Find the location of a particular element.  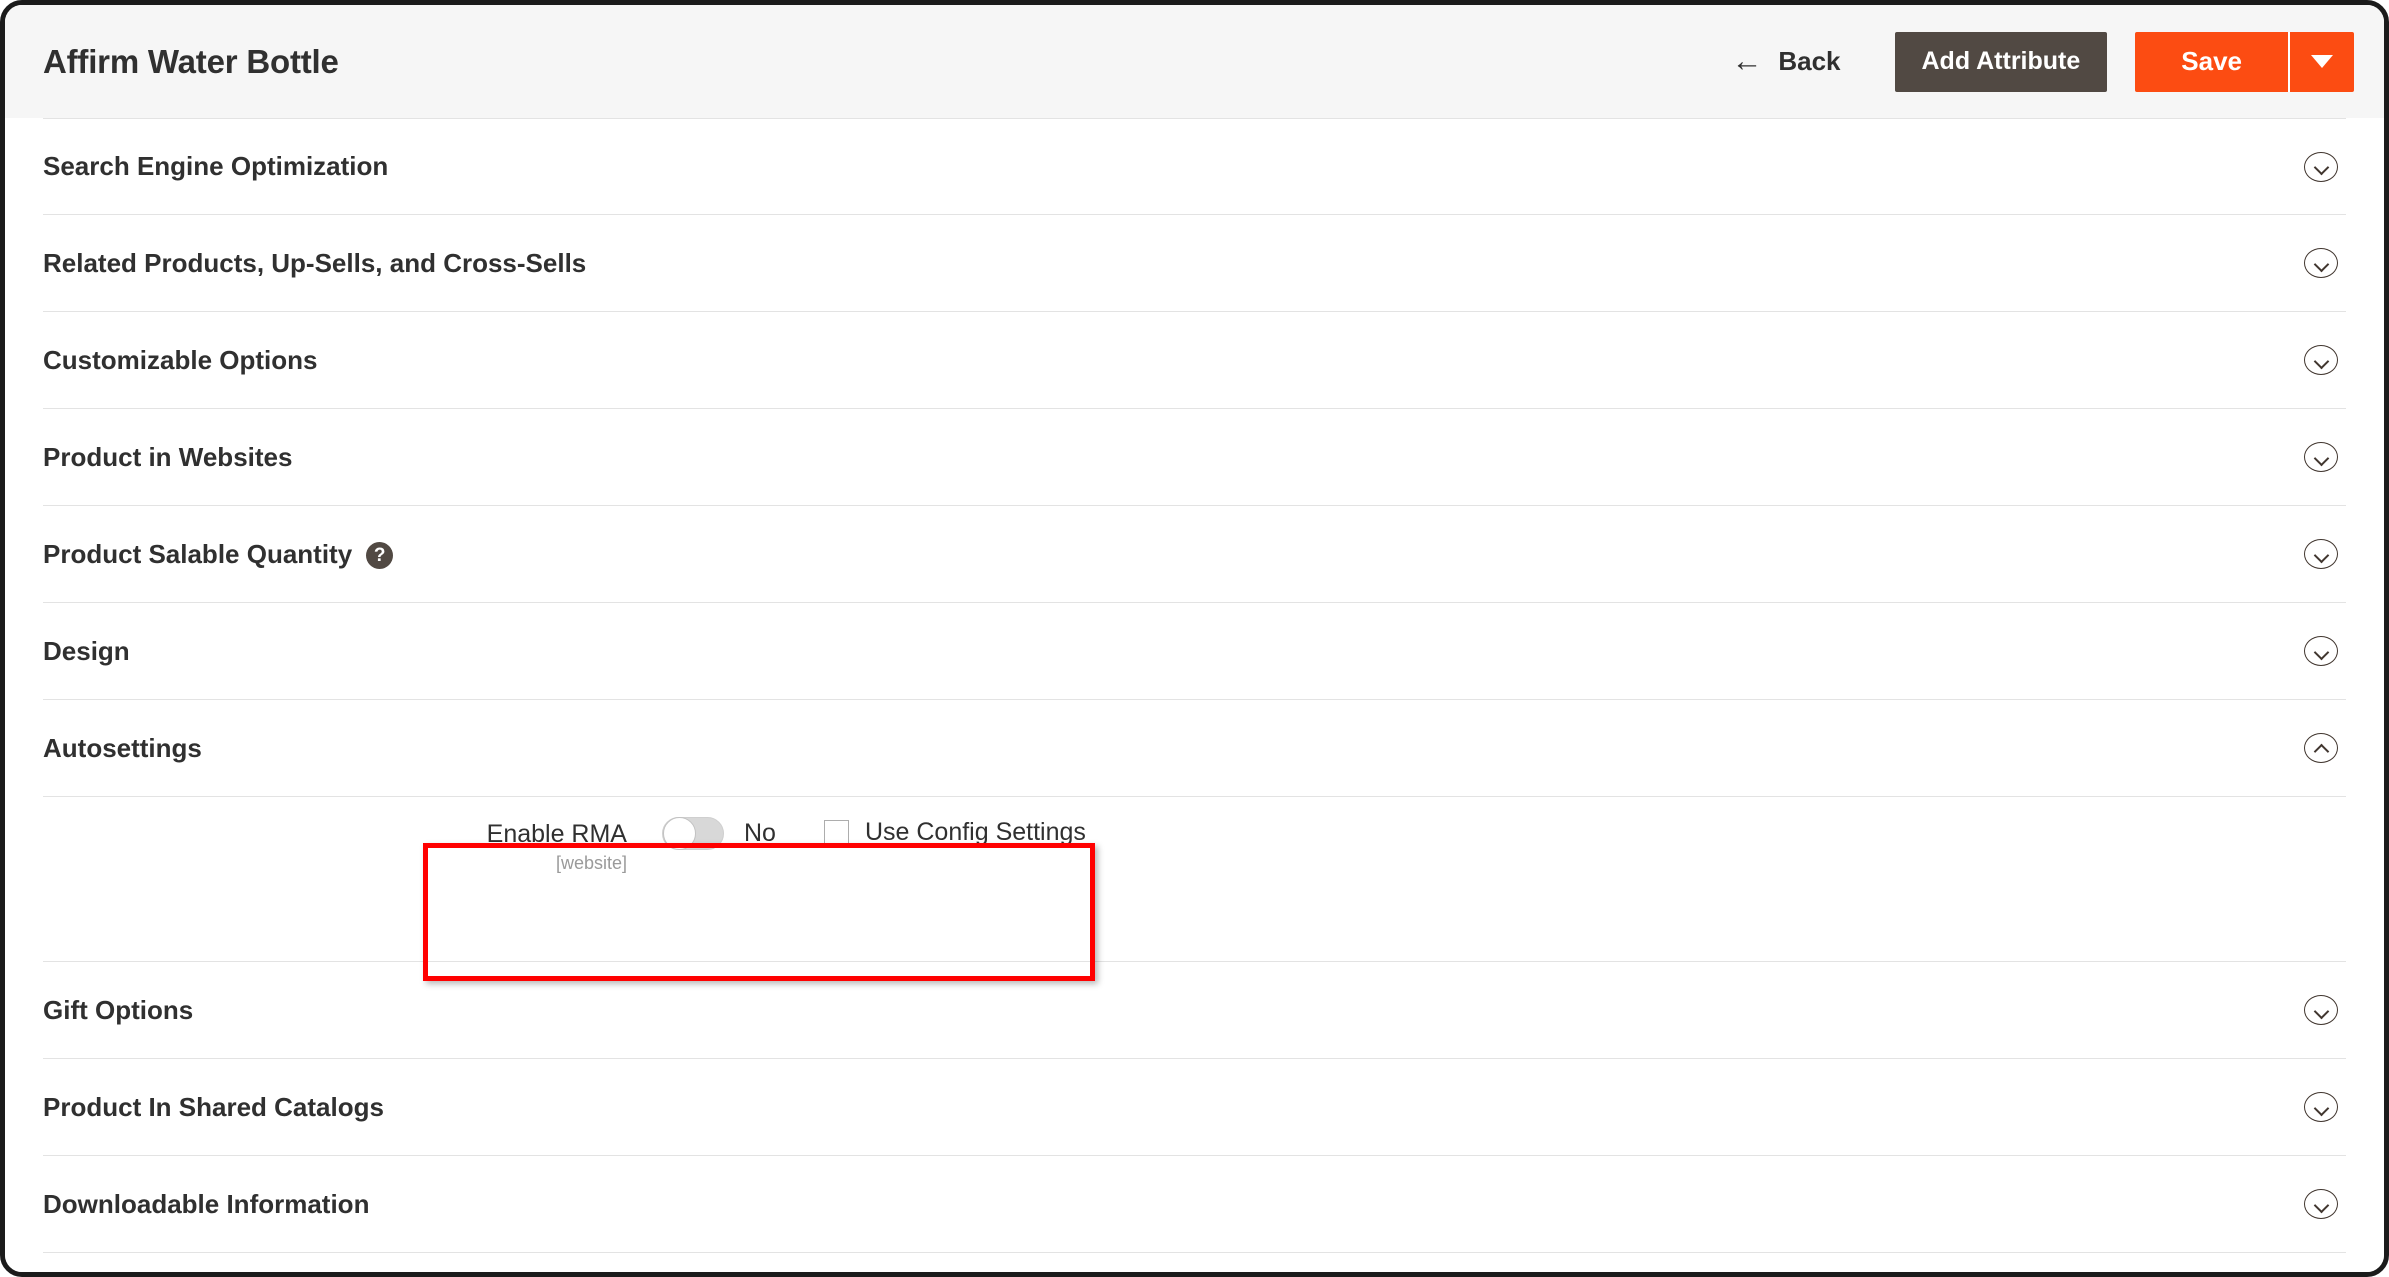

section-header-product-in-shared-catalogs: Product In Shared Catalogs is located at coordinates (1194, 1107).